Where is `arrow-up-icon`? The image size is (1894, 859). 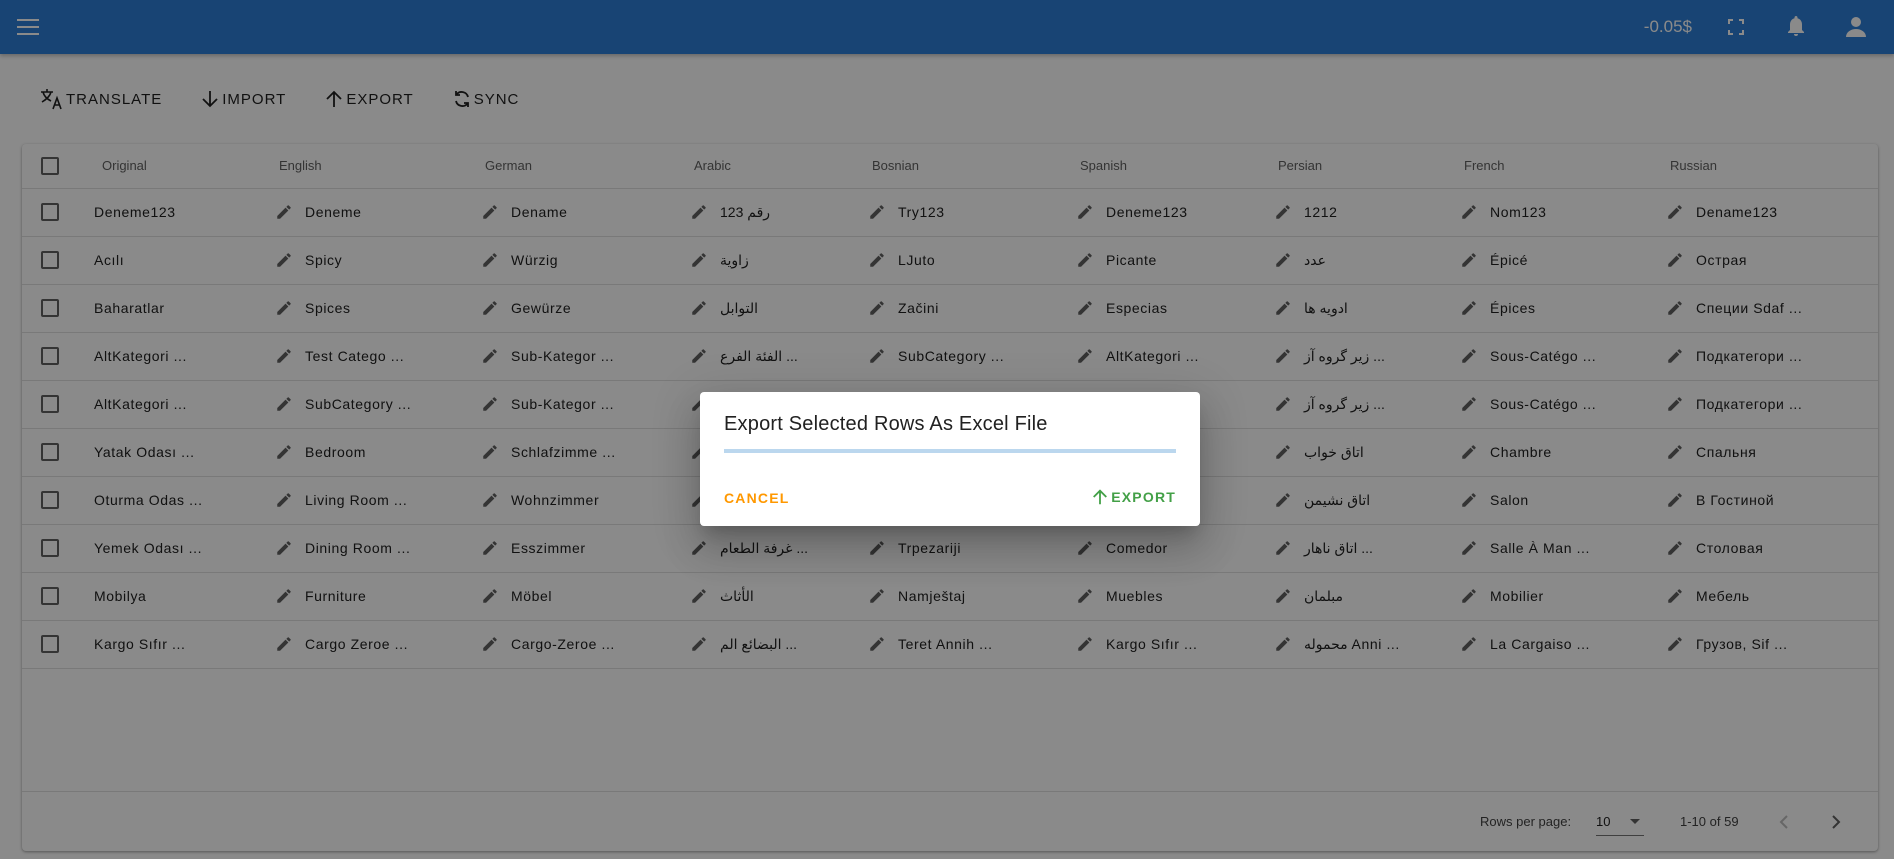 arrow-up-icon is located at coordinates (1100, 497).